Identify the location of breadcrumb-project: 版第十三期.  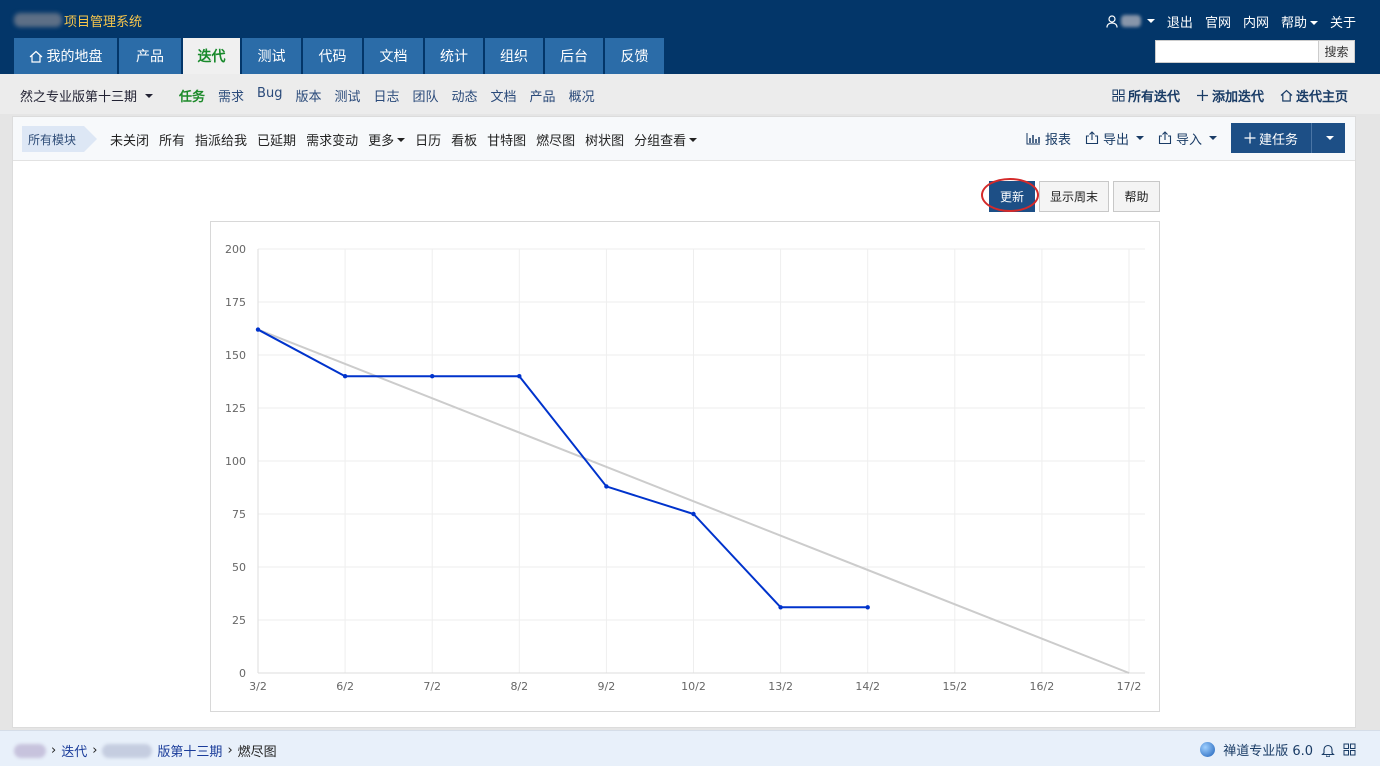
(189, 750).